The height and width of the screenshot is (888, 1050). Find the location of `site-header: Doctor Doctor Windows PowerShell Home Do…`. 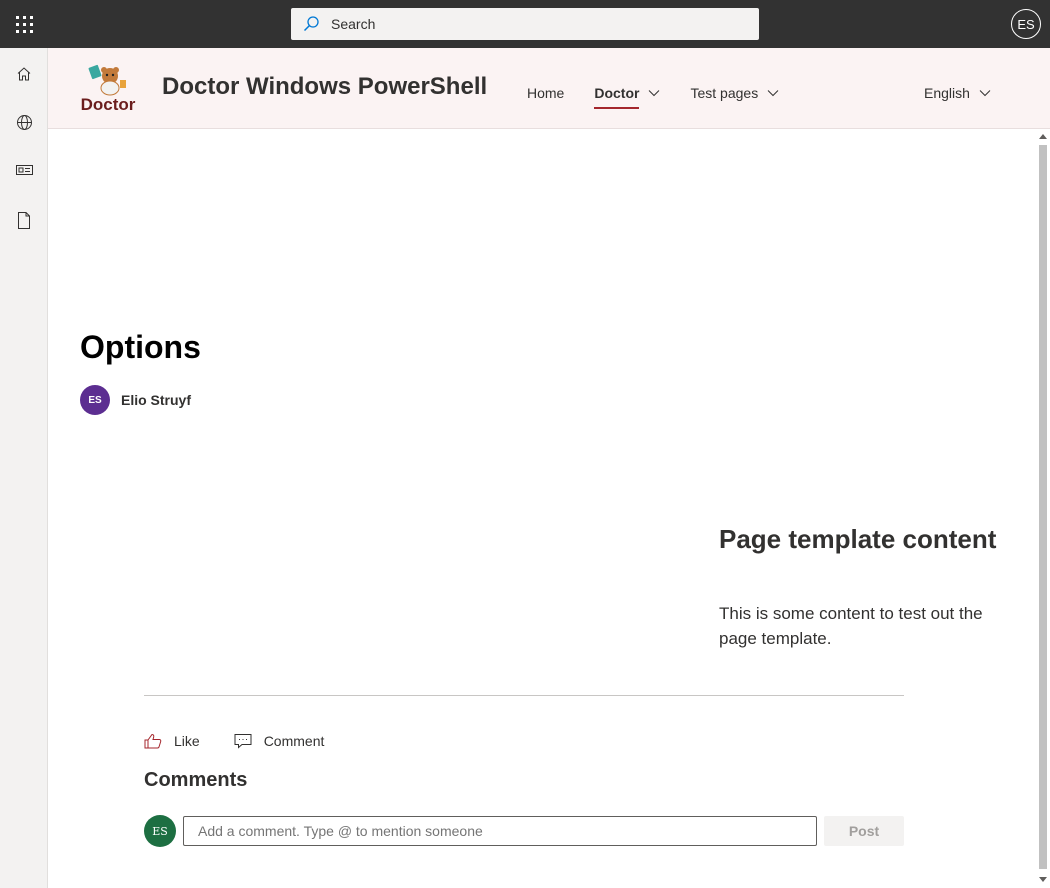

site-header: Doctor Doctor Windows PowerShell Home Do… is located at coordinates (549, 88).